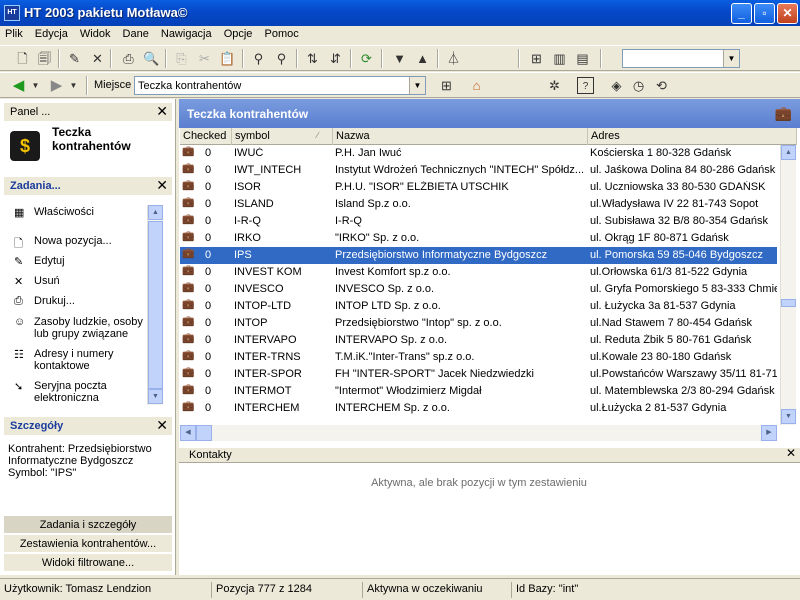  Describe the element at coordinates (436, 590) in the screenshot. I see `status-state: Aktywna w oczekiwaniu` at that location.